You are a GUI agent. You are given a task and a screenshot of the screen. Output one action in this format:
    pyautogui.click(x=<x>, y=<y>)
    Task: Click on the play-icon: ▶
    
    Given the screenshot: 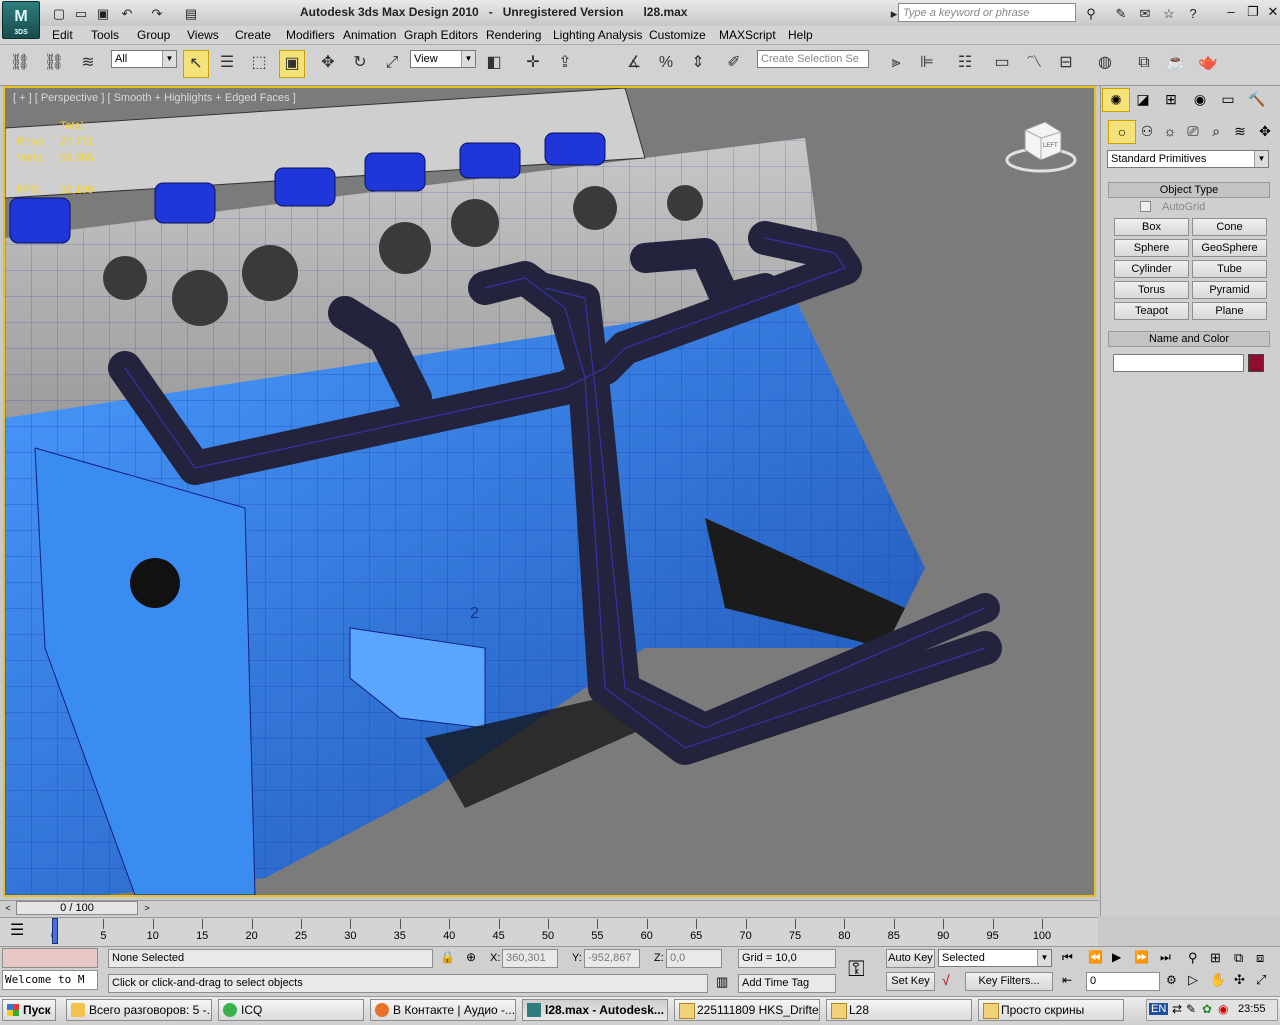 What is the action you would take?
    pyautogui.click(x=1116, y=957)
    